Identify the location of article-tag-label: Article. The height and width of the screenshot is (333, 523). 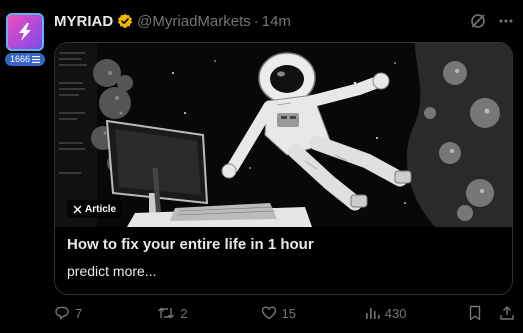
(101, 209).